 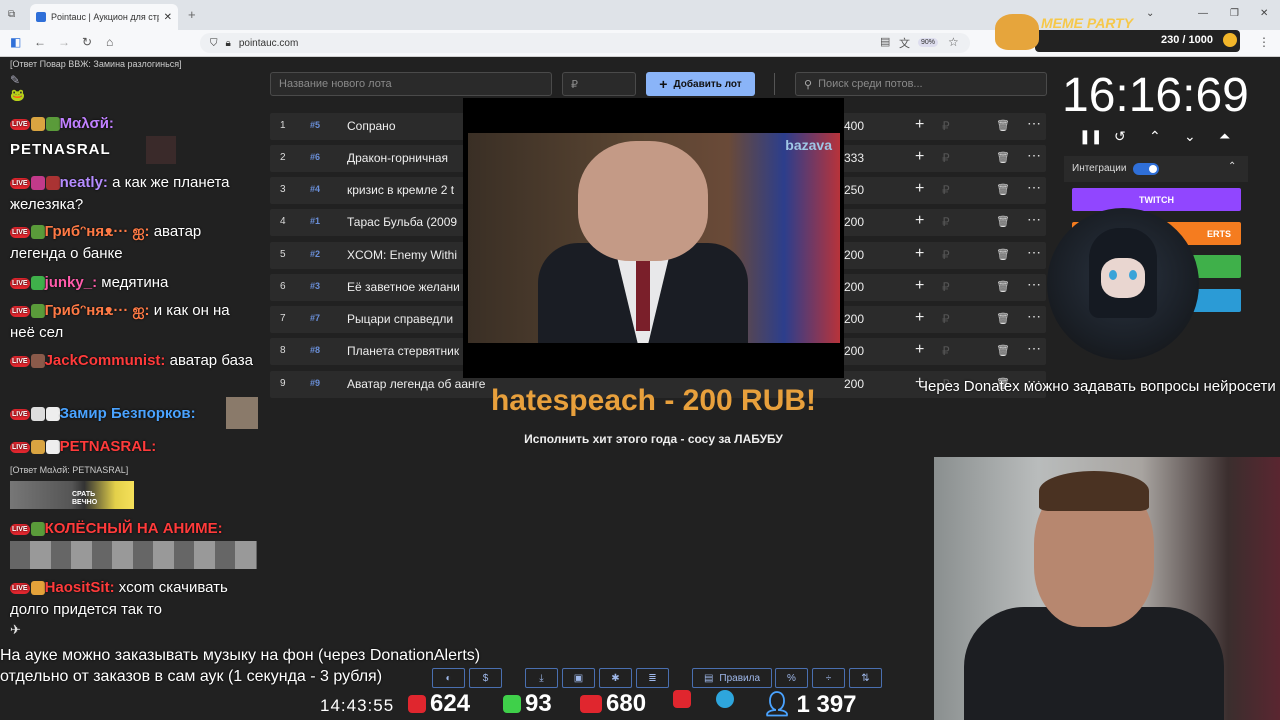 I want to click on twitch-integration-button: TWITCH, so click(x=1156, y=199).